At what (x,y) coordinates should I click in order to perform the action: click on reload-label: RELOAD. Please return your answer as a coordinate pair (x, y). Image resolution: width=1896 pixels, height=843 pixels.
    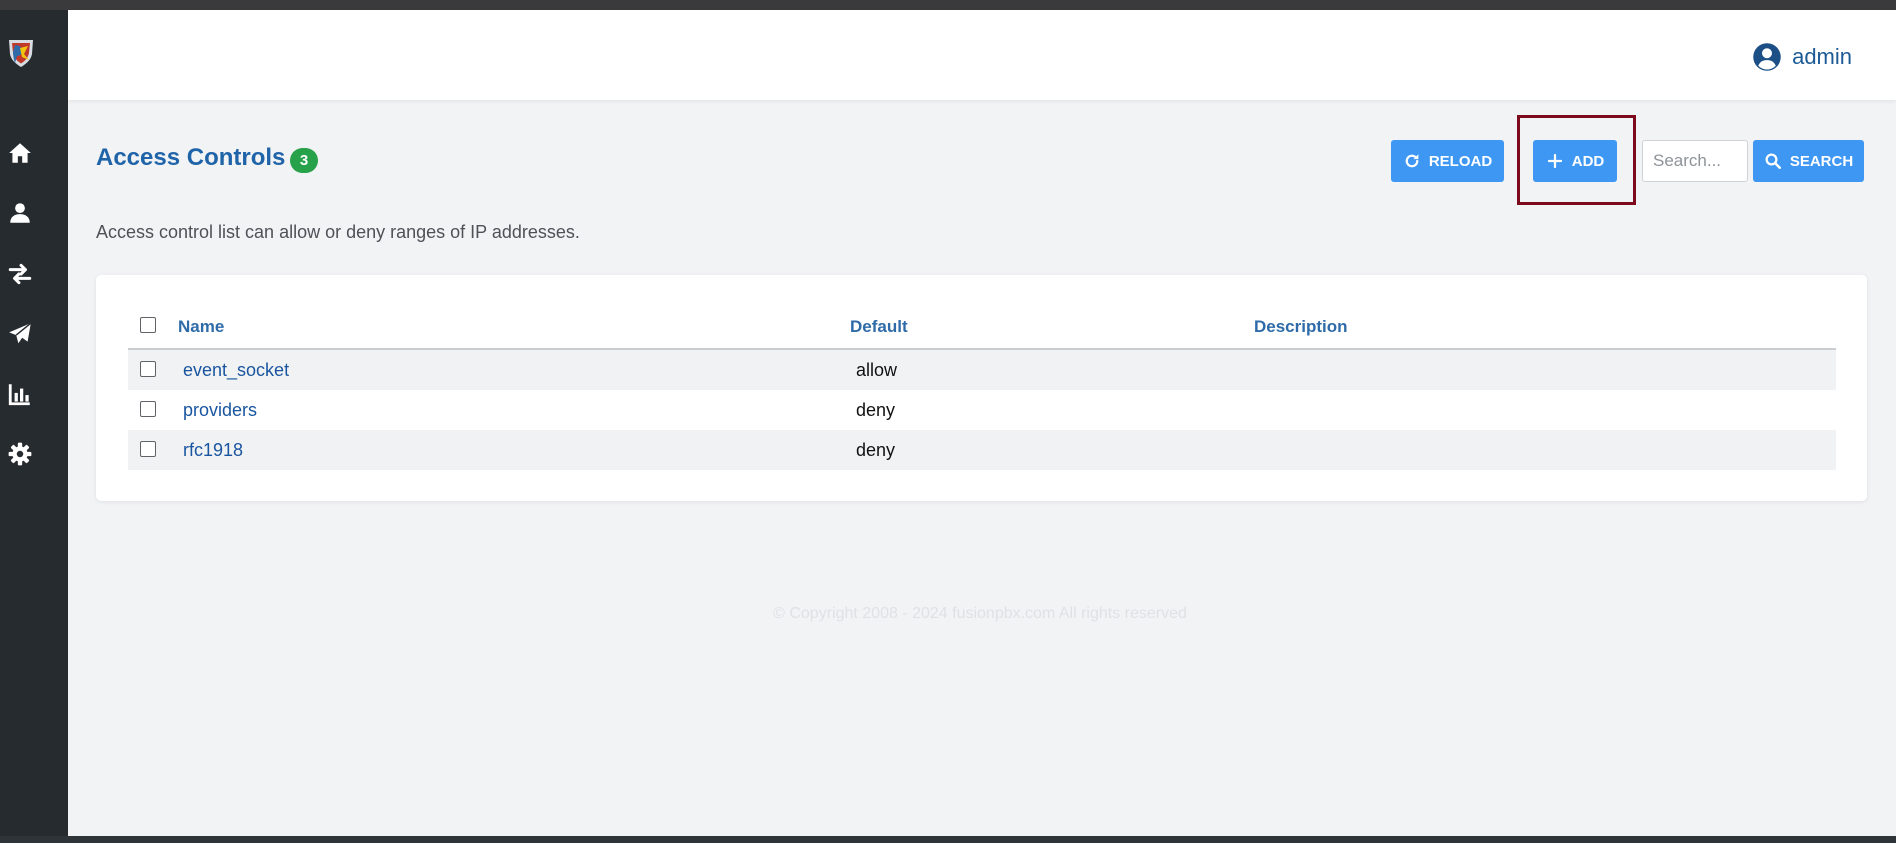
    Looking at the image, I should click on (1460, 161).